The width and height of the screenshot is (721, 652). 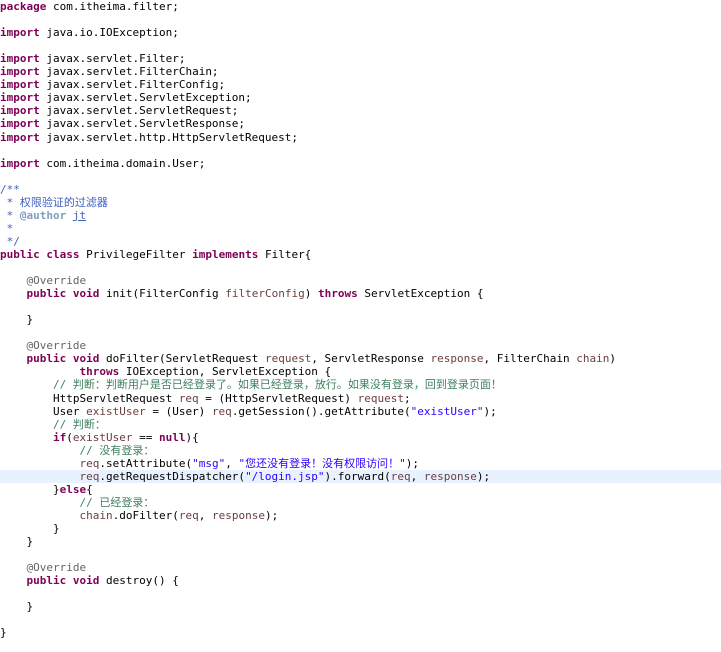 I want to click on code-line: public void destroy() {, so click(x=360, y=580).